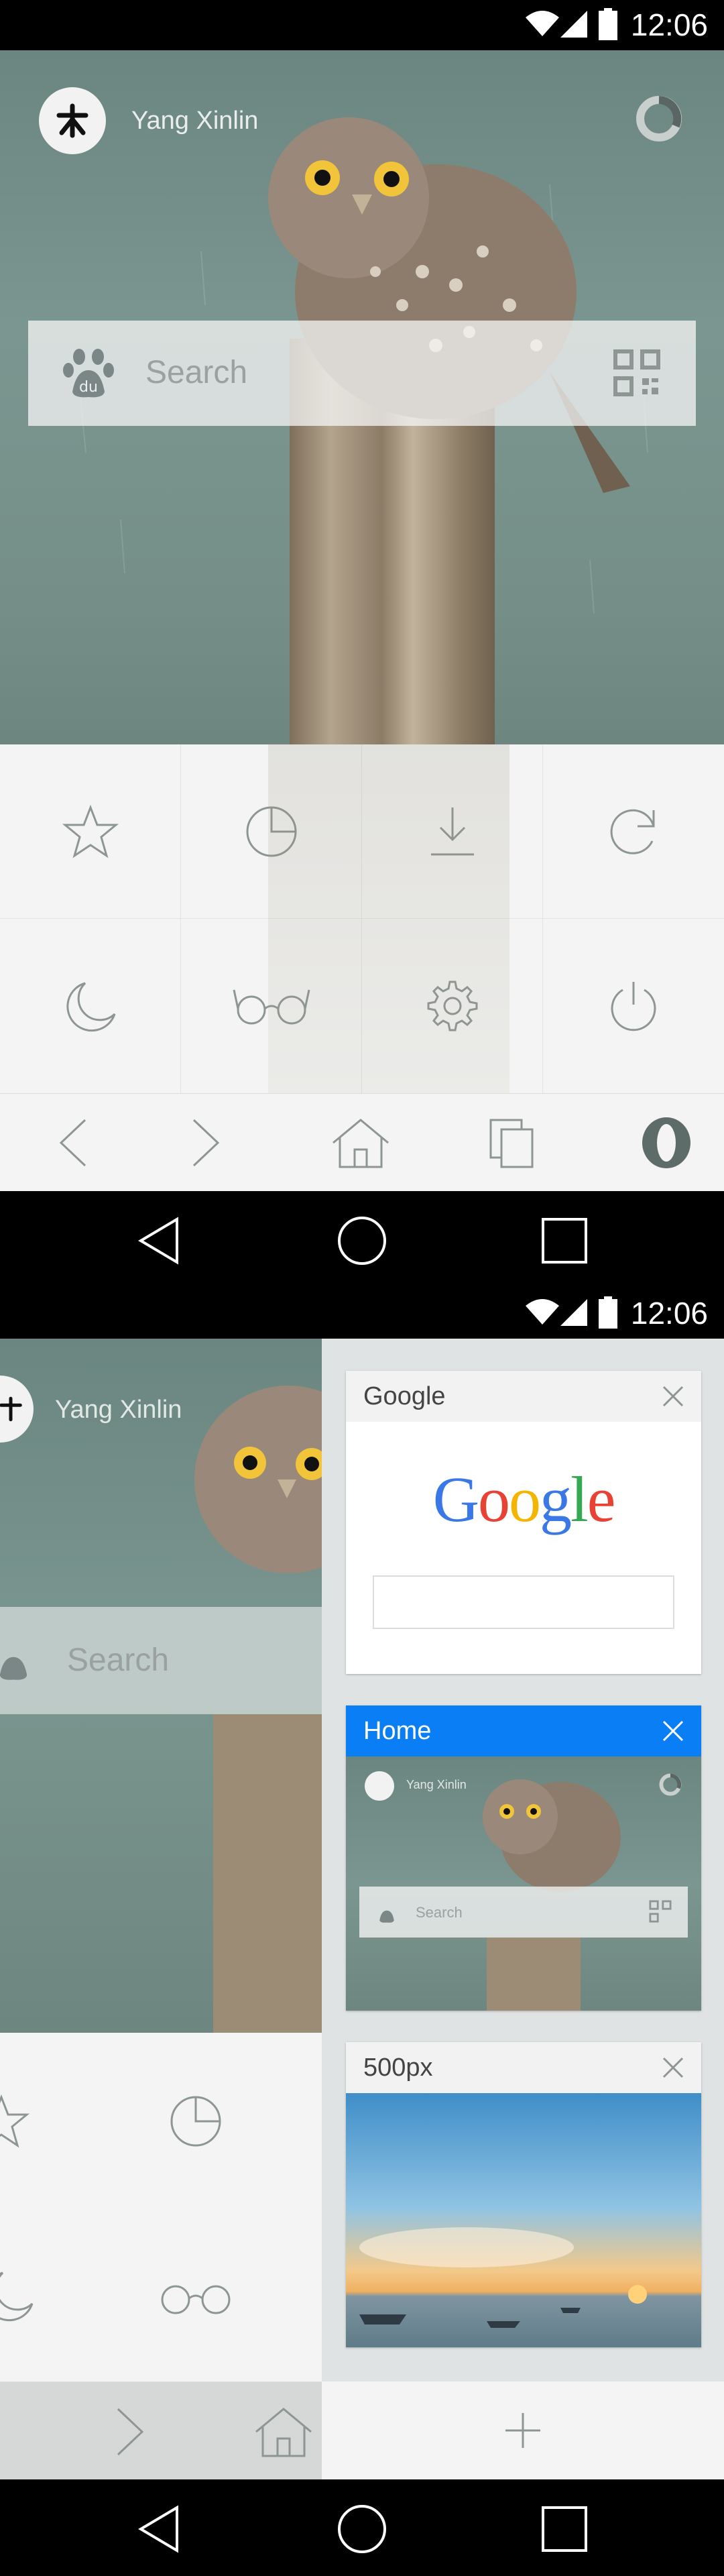  What do you see at coordinates (362, 373) in the screenshot?
I see `search-bar: du Search` at bounding box center [362, 373].